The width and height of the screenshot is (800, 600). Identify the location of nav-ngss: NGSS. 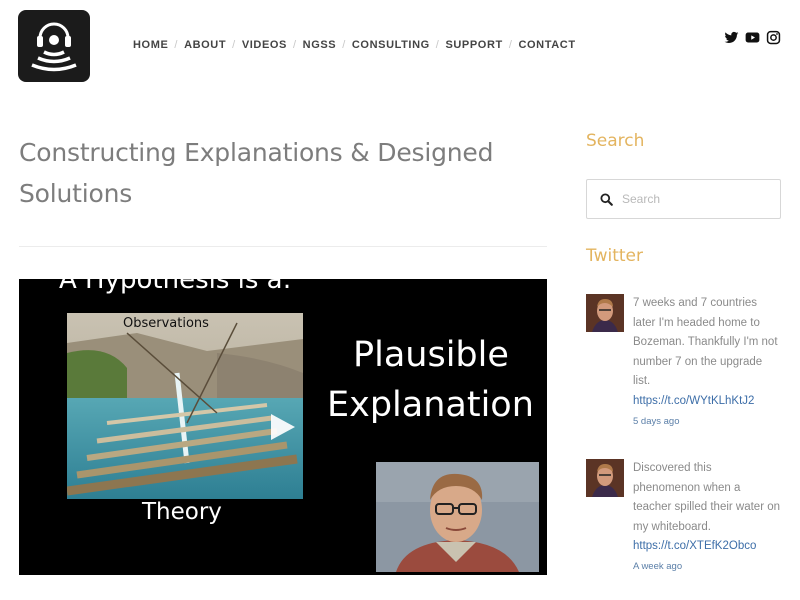
(320, 45).